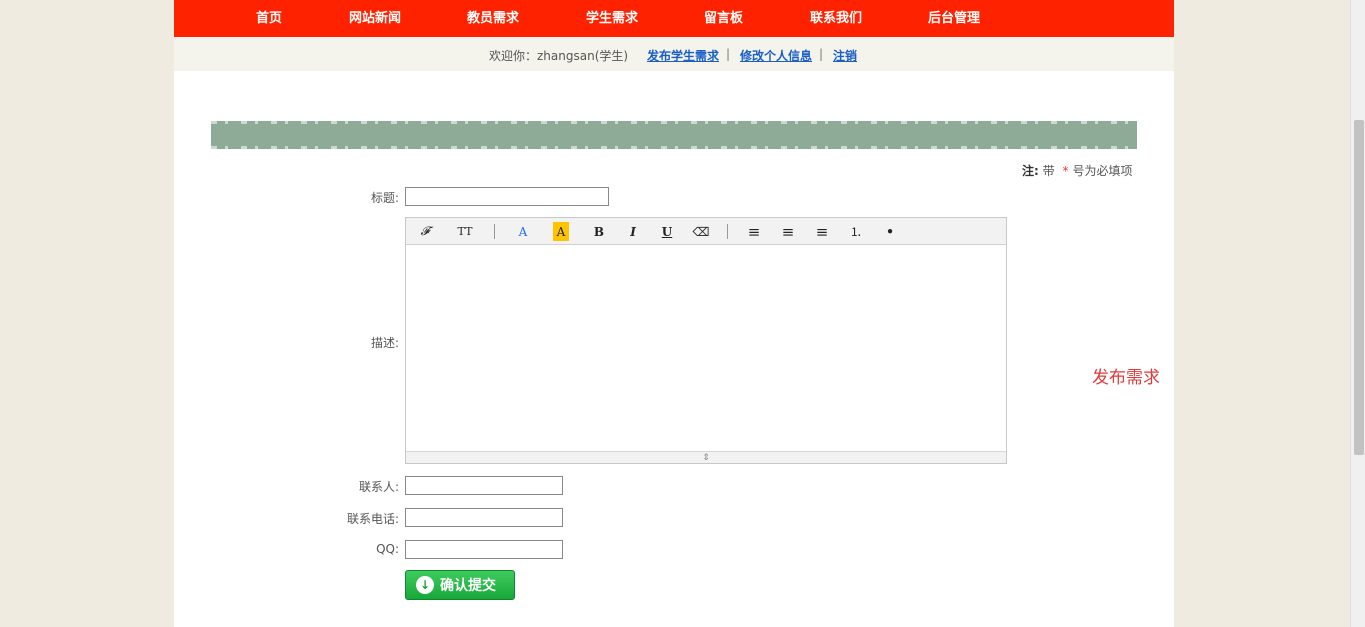  I want to click on welcome-text: 欢迎你：zhangsan(学生), so click(559, 56).